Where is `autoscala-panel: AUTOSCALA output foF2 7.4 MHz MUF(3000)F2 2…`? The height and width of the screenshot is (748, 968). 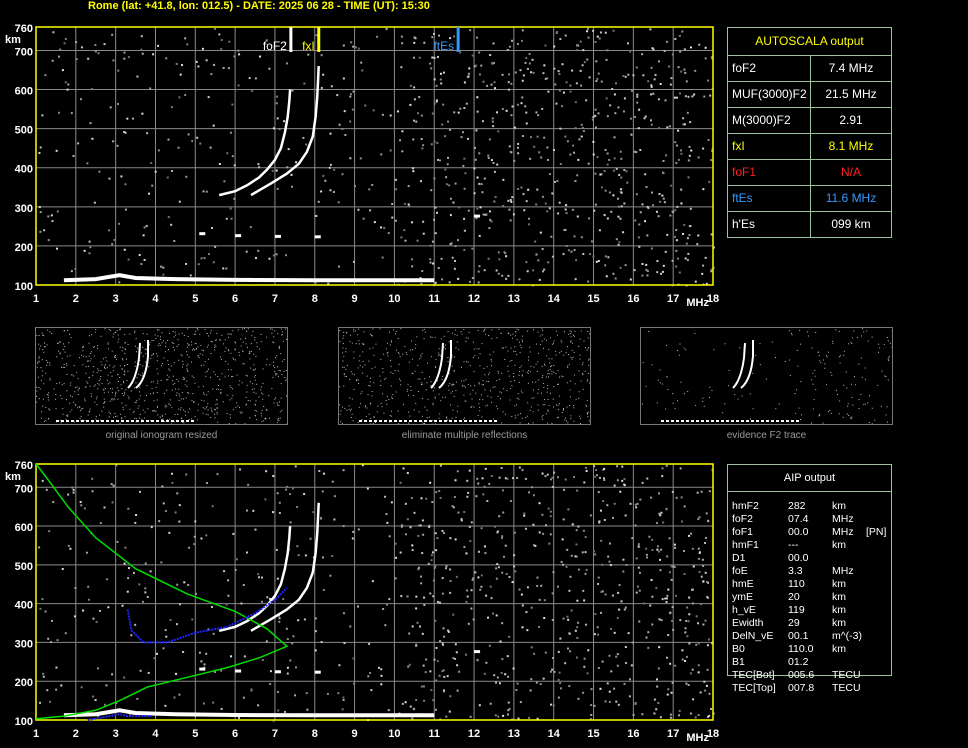
autoscala-panel: AUTOSCALA output foF2 7.4 MHz MUF(3000)F2 2… is located at coordinates (809, 132).